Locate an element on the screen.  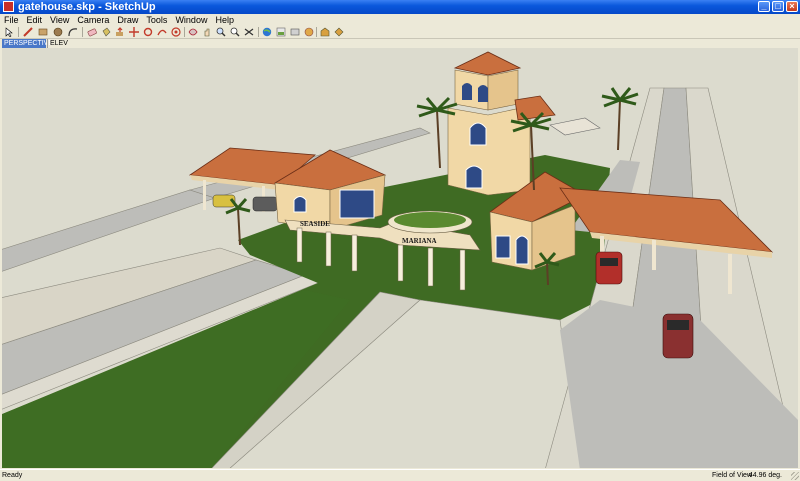
zoom-extents-icon is located at coordinates (235, 32).